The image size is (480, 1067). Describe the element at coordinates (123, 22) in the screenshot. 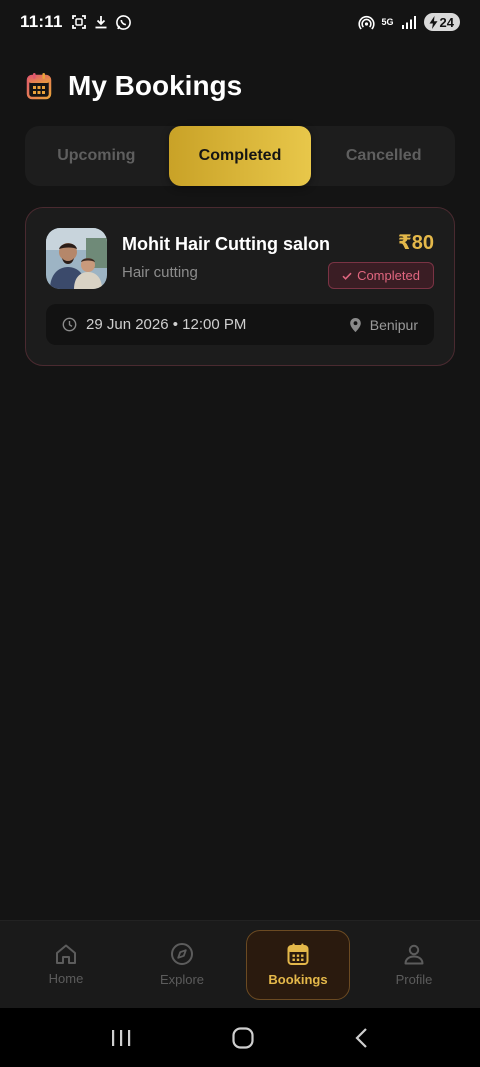

I see `whatsapp-icon` at that location.